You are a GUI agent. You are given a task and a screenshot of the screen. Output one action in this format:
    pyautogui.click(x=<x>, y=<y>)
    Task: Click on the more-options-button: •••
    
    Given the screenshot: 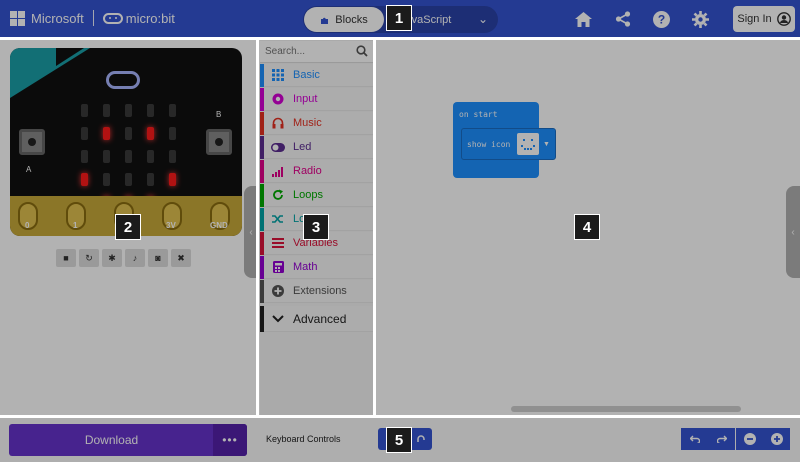 What is the action you would take?
    pyautogui.click(x=230, y=440)
    